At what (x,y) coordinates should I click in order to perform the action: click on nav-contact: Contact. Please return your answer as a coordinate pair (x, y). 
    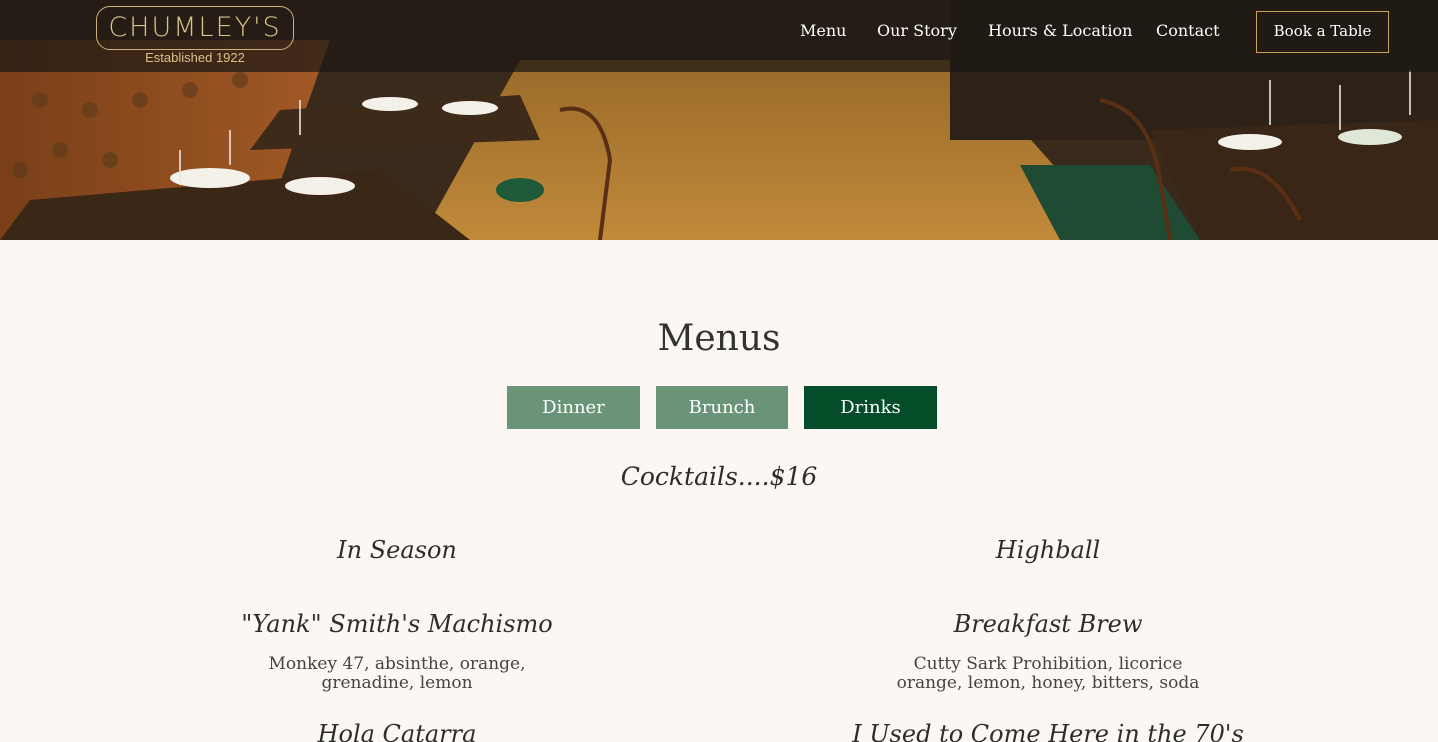
    Looking at the image, I should click on (1188, 30).